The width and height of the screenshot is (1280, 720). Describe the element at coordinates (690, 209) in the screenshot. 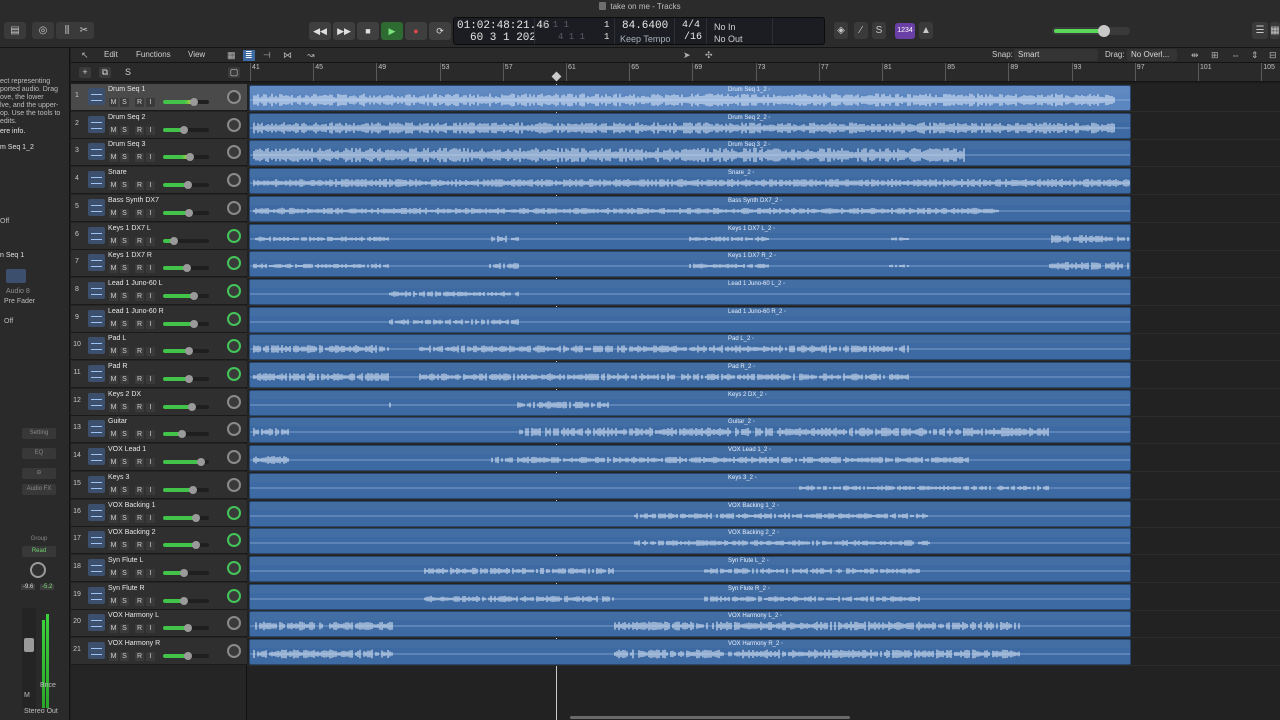

I see `audio-region: Bass Synth DX7_2 ◦` at that location.